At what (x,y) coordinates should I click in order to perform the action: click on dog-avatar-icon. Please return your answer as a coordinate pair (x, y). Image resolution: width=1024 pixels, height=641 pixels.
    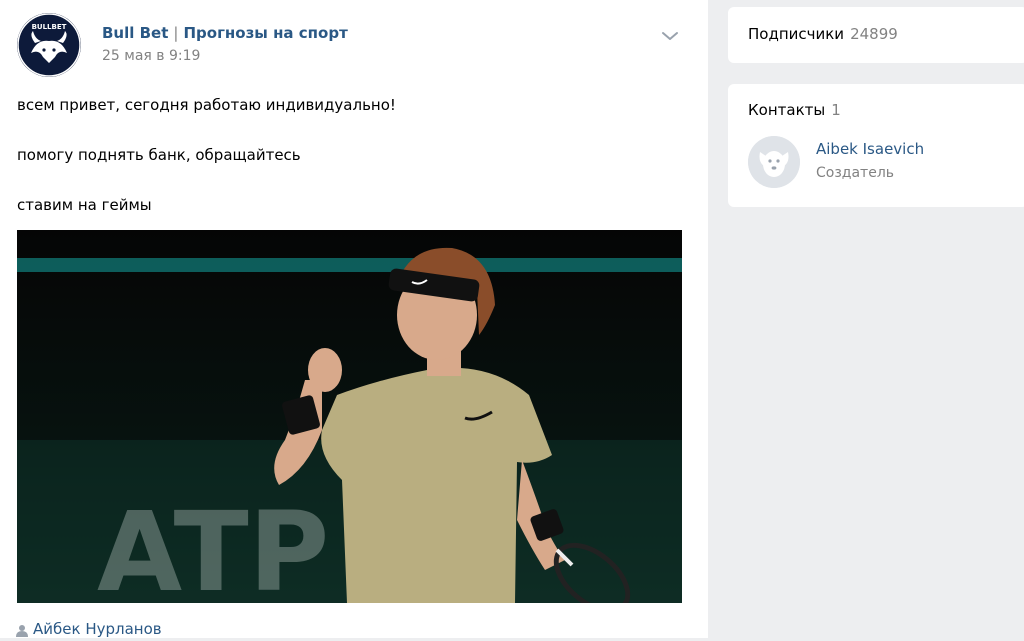
    Looking at the image, I should click on (774, 162).